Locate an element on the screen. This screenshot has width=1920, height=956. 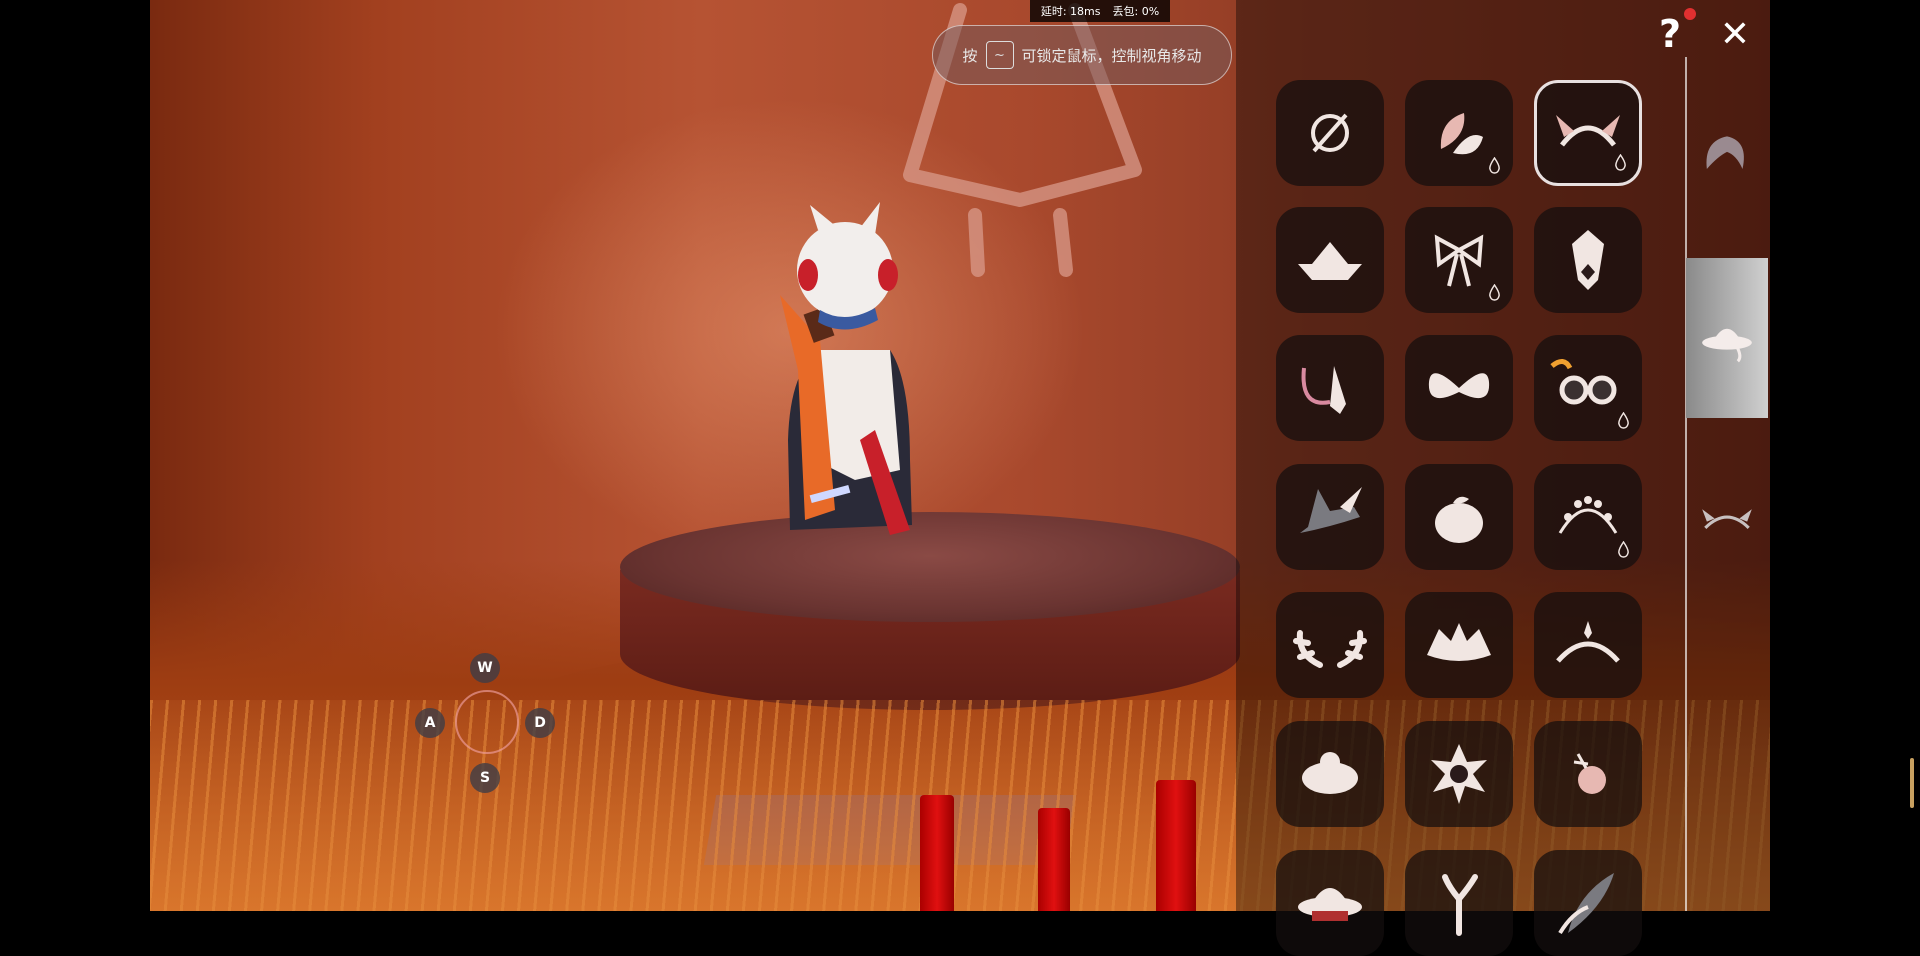
large-bow-icon is located at coordinates (1459, 386).